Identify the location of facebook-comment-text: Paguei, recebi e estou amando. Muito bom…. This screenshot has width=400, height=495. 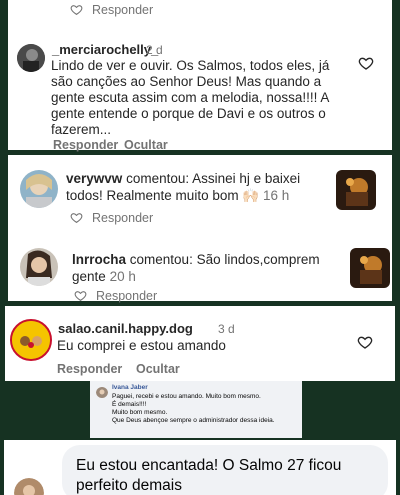
(193, 409).